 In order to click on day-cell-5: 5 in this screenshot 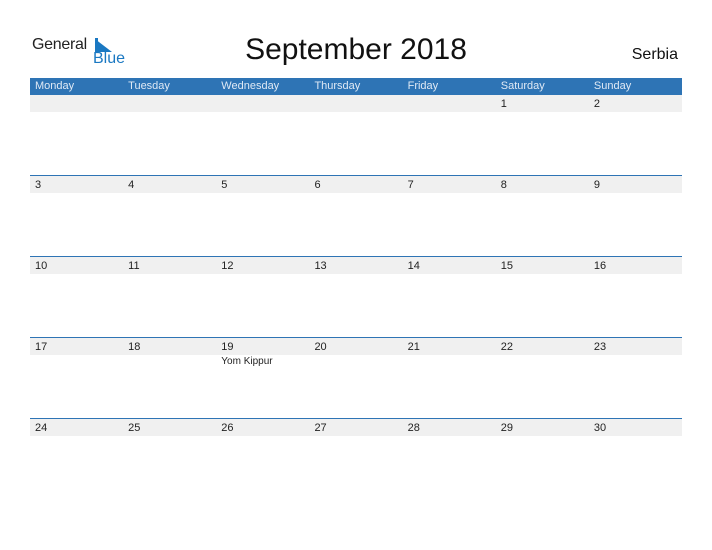, I will do `click(262, 184)`.